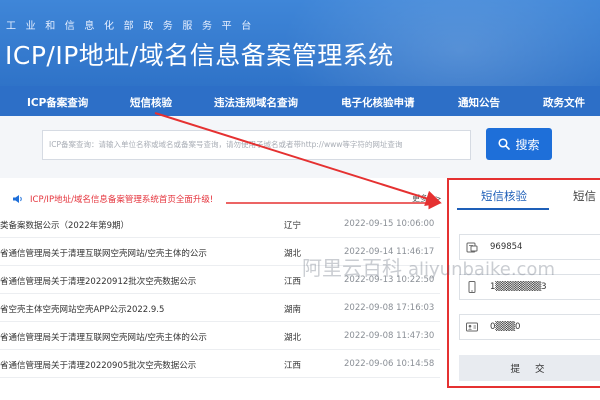 Image resolution: width=600 pixels, height=400 pixels. I want to click on tab-sms-verify: 短信核验, so click(504, 196).